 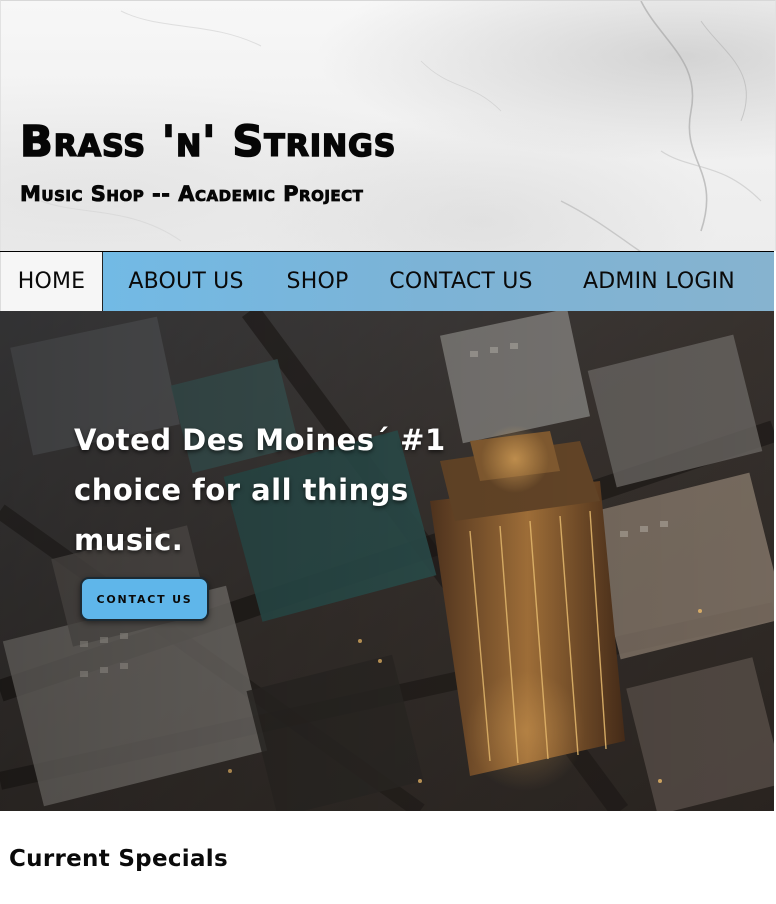 I want to click on current-specials-heading: Current Specials, so click(x=118, y=859).